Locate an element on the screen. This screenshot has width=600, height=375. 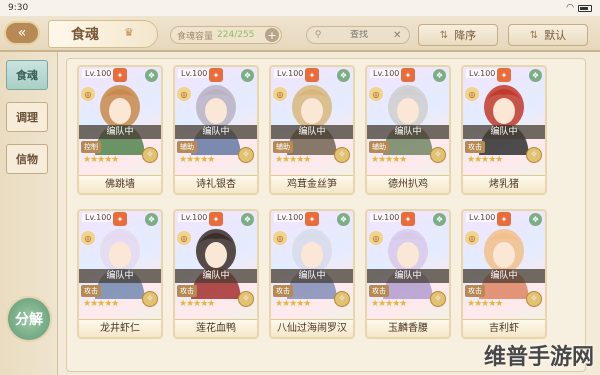
food-soul-card: Lv.100 ✦ ❖ ◎ 编队中 辅助 ★★★★★ ✧ 德州扒鸡 is located at coordinates (408, 130).